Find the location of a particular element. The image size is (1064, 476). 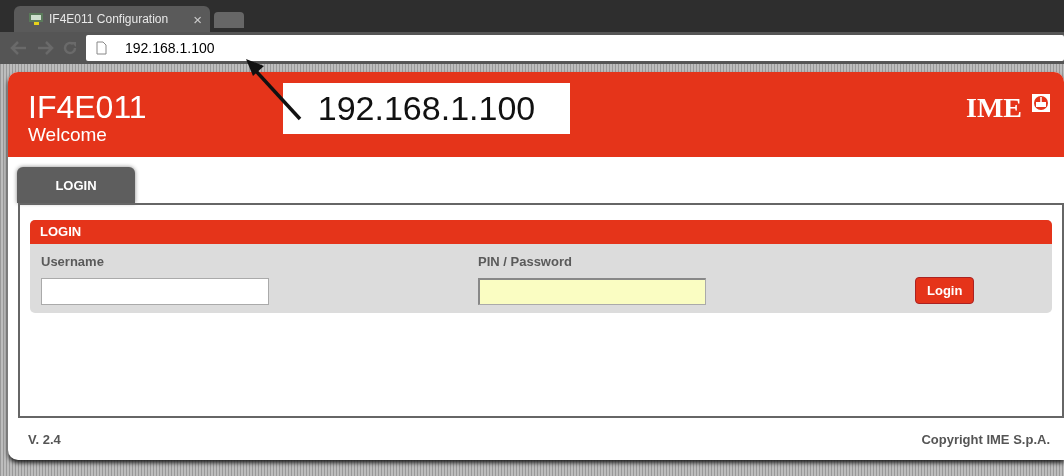

logo-text: IME is located at coordinates (994, 108).